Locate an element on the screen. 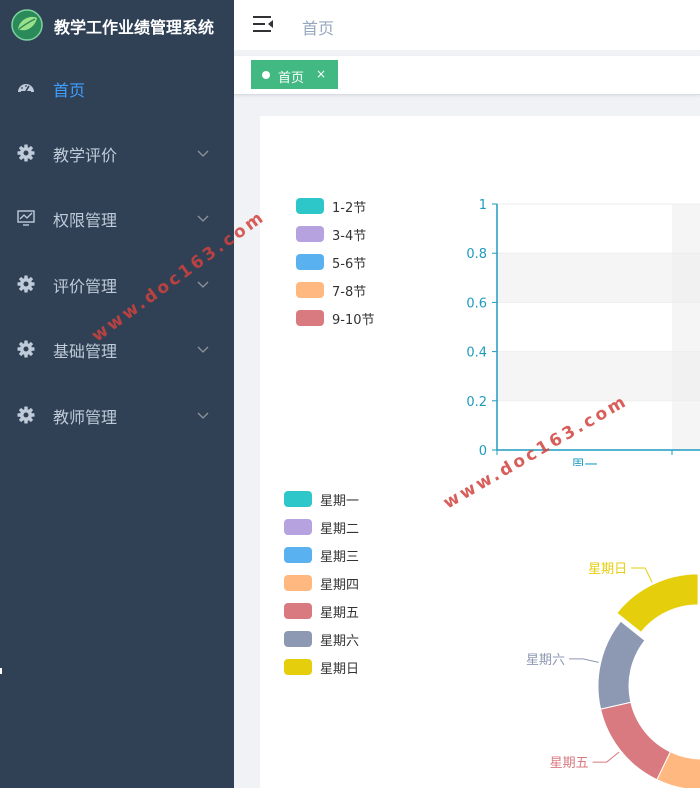 This screenshot has width=700, height=788. sidebar-item-teaching-evaluation: 教学评价 is located at coordinates (117, 153).